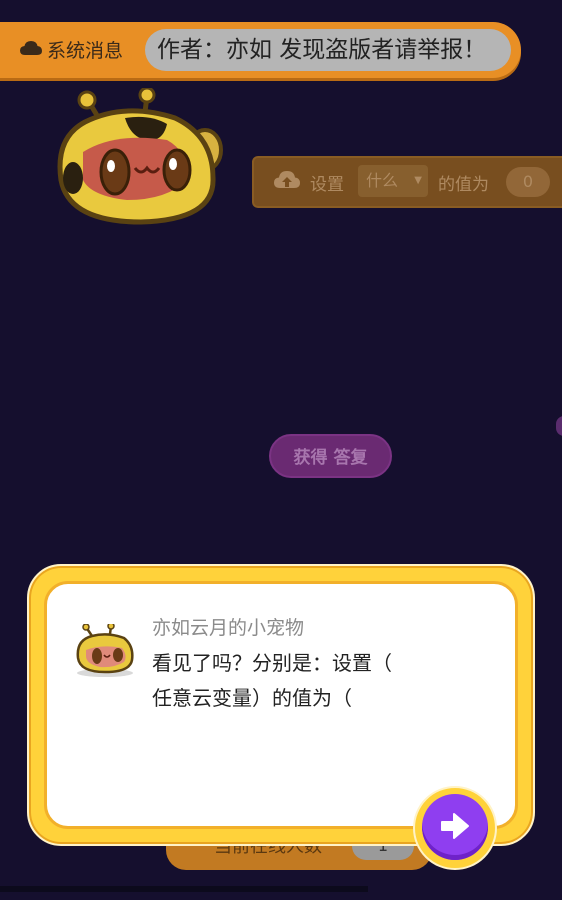  I want to click on dialog-speaker-name: 亦如云月的小宠物, so click(228, 628).